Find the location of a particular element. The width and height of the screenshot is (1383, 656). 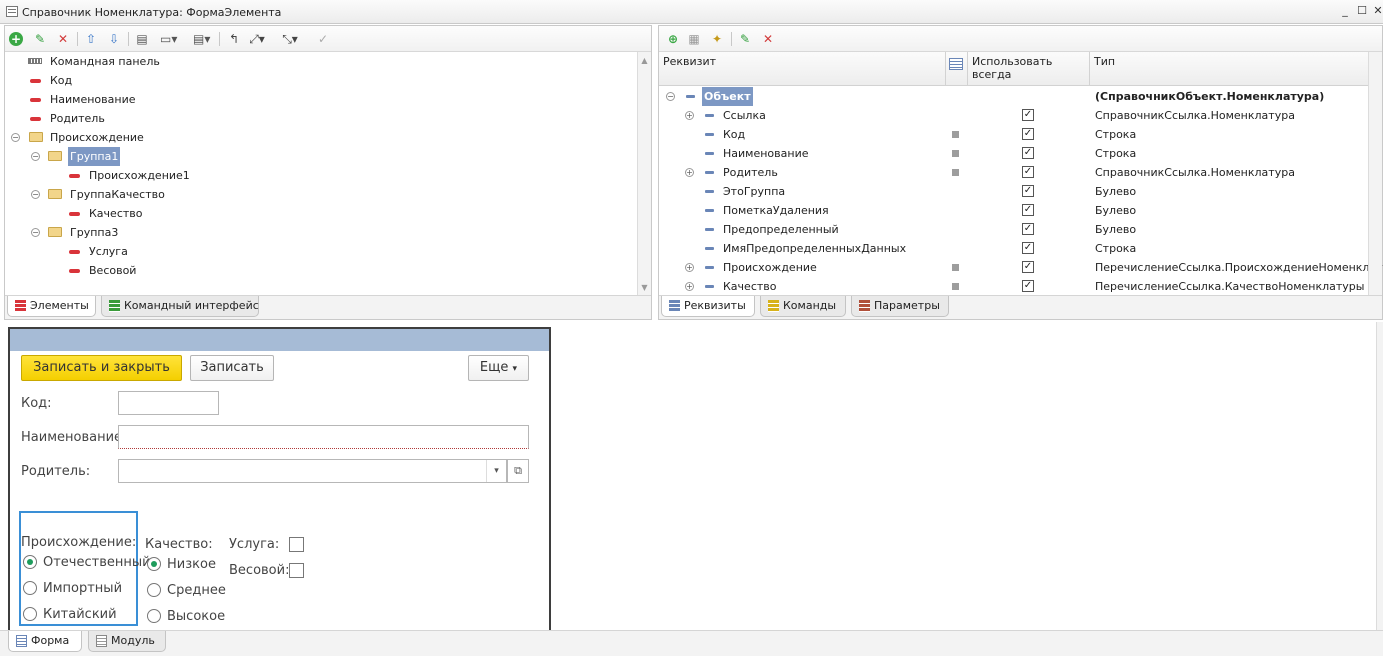

command-bar-icon: ▤ is located at coordinates (142, 39).